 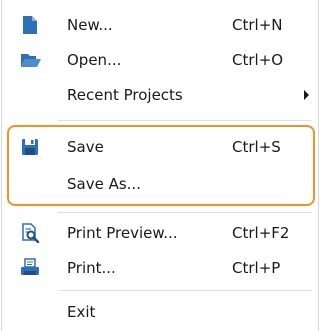 What do you see at coordinates (256, 268) in the screenshot?
I see `menu-item-shortcut: Ctrl+P` at bounding box center [256, 268].